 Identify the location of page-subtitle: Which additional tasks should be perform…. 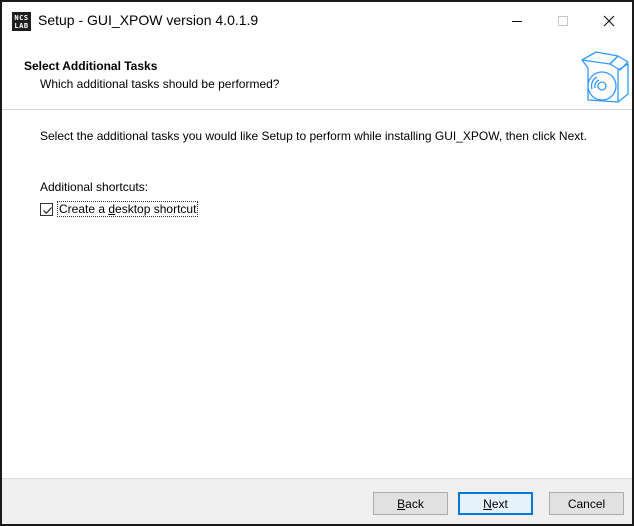
(160, 84).